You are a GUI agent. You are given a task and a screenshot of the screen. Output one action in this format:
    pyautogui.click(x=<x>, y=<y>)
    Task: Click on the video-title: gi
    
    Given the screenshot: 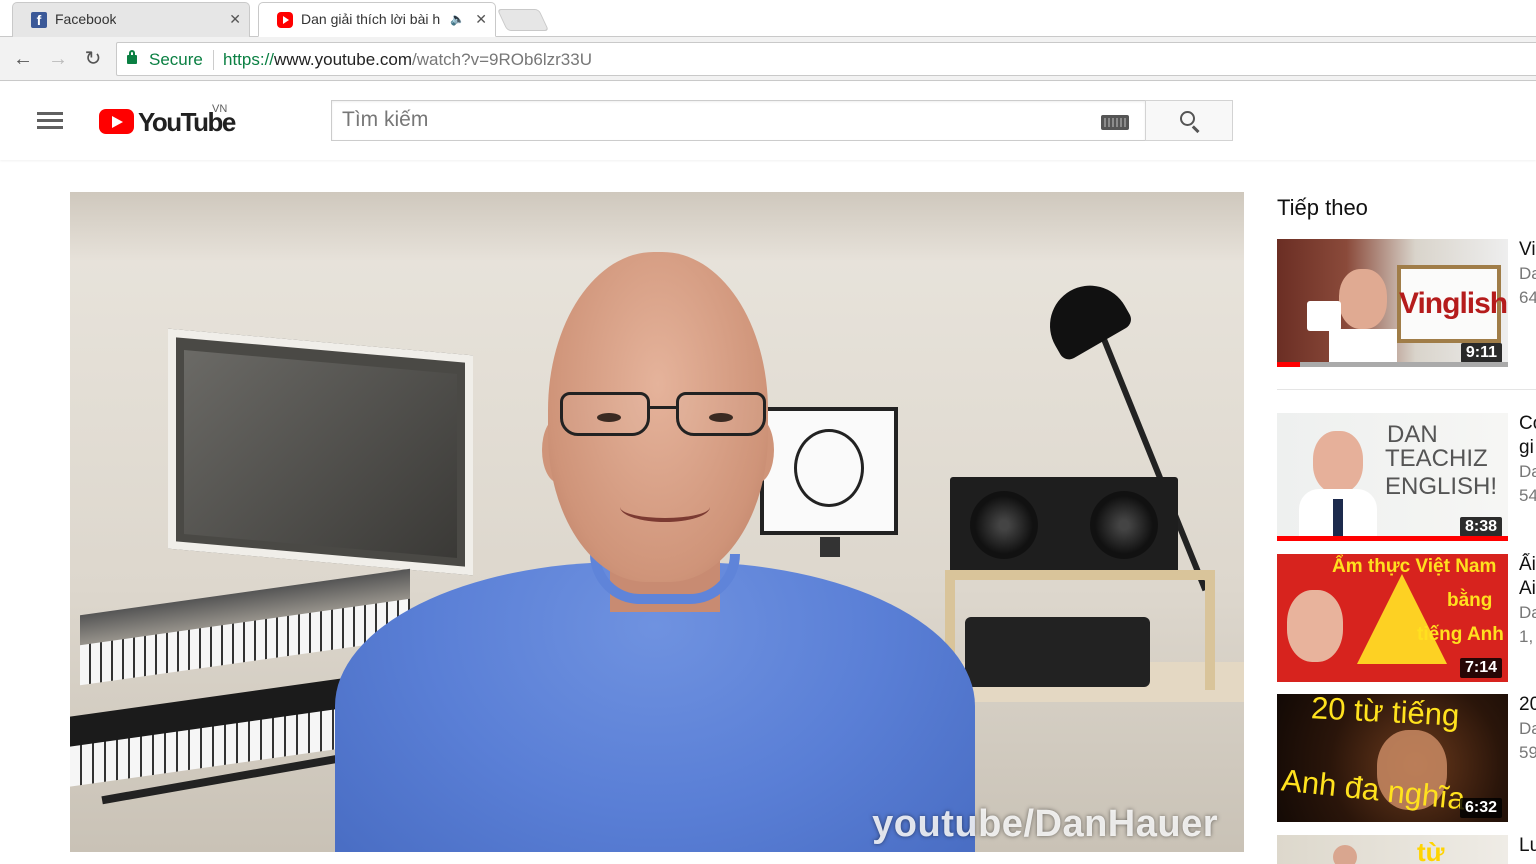 What is the action you would take?
    pyautogui.click(x=1526, y=447)
    